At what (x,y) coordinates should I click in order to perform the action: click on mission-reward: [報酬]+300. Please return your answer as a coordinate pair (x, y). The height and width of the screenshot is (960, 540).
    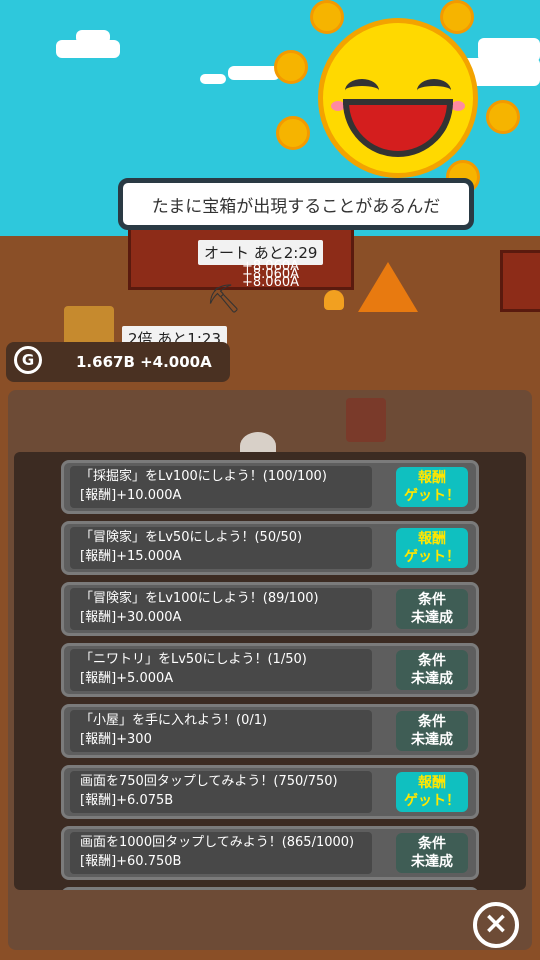
    Looking at the image, I should click on (116, 739).